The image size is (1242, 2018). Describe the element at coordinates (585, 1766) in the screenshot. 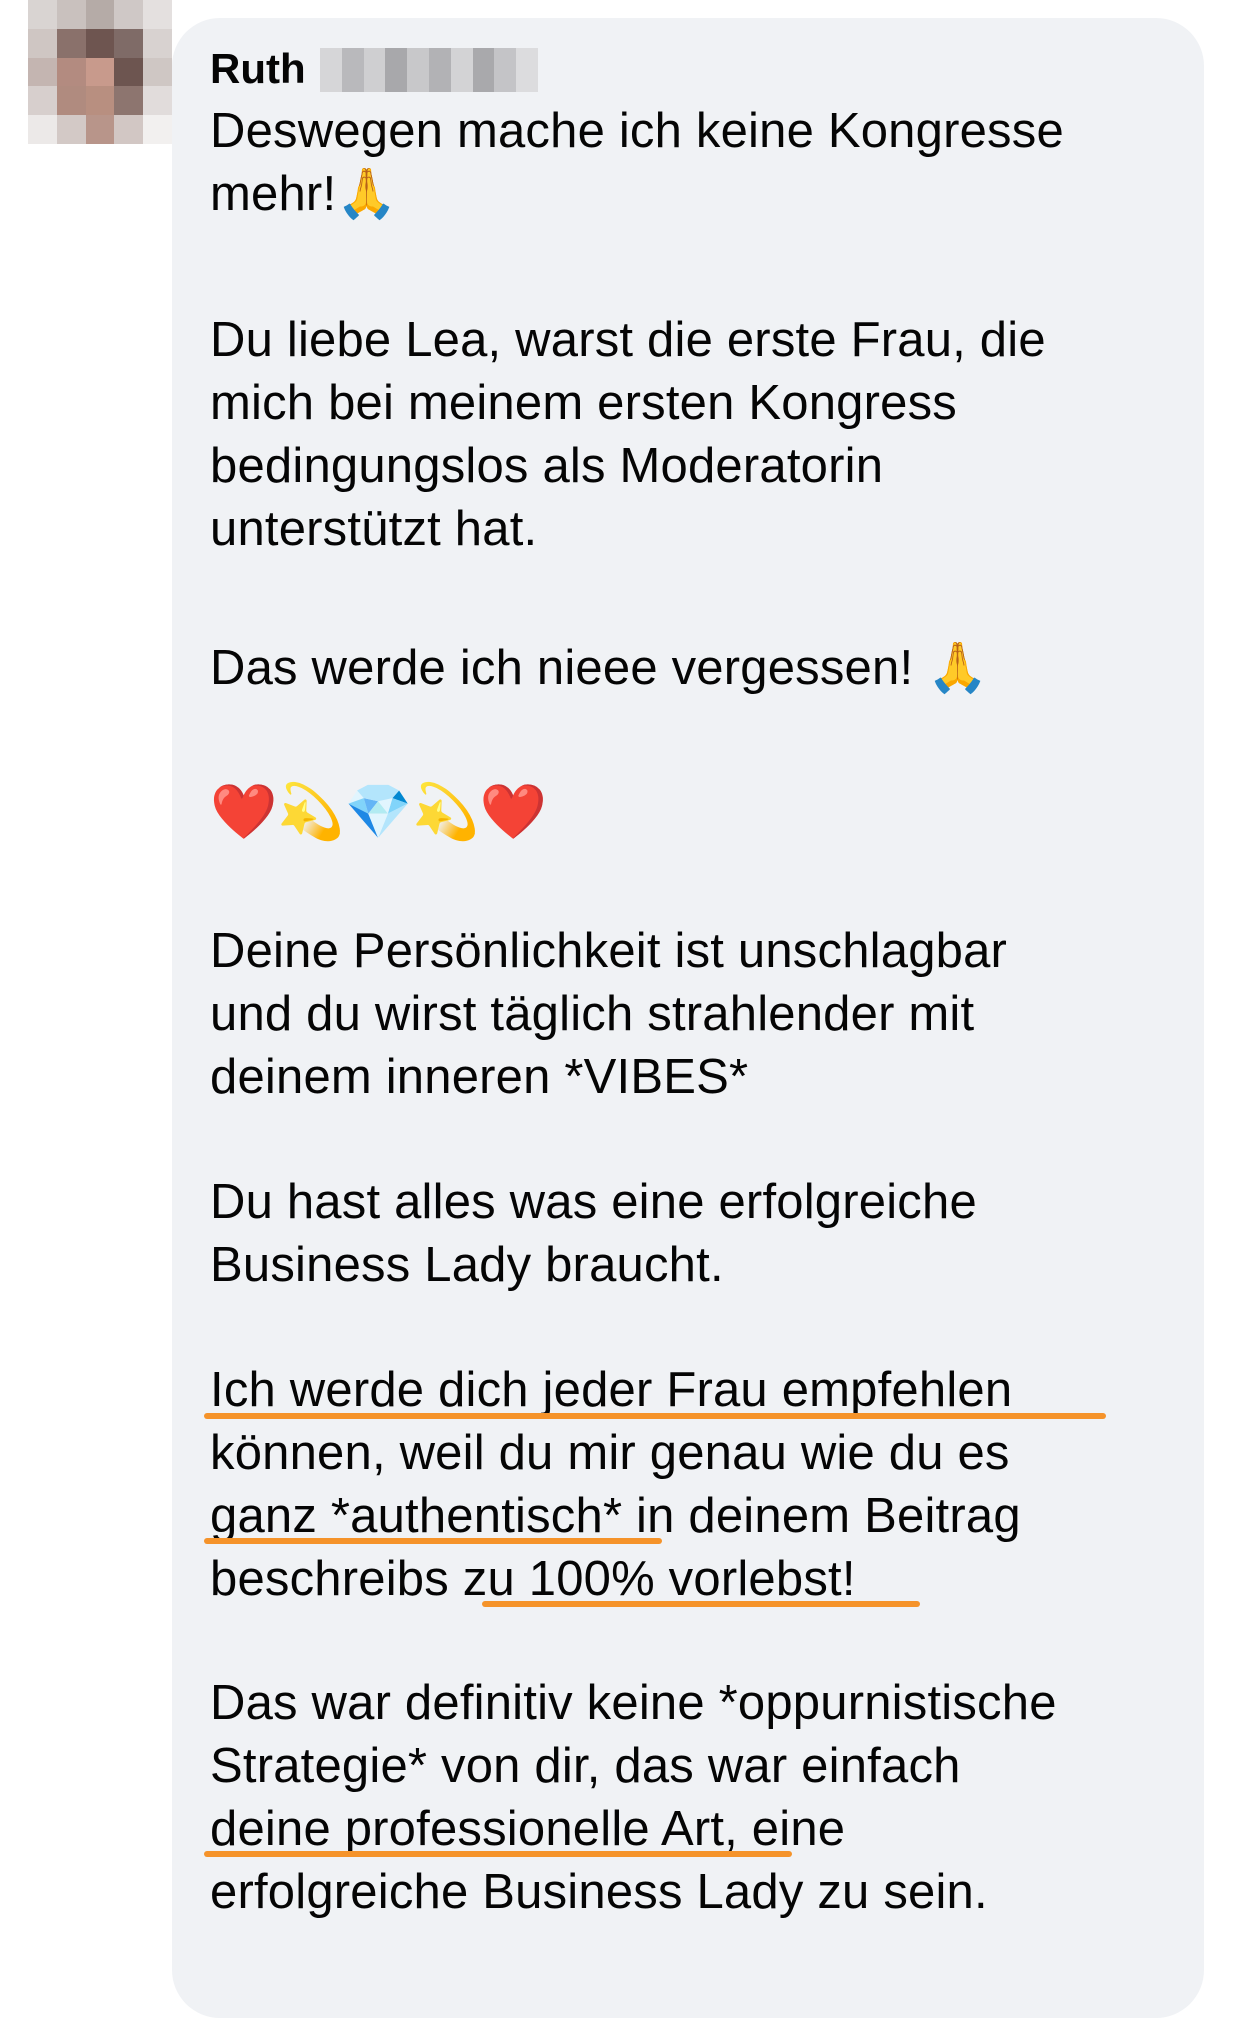

I see `comment-text-line: Strategie* von dir, das war einfach` at that location.